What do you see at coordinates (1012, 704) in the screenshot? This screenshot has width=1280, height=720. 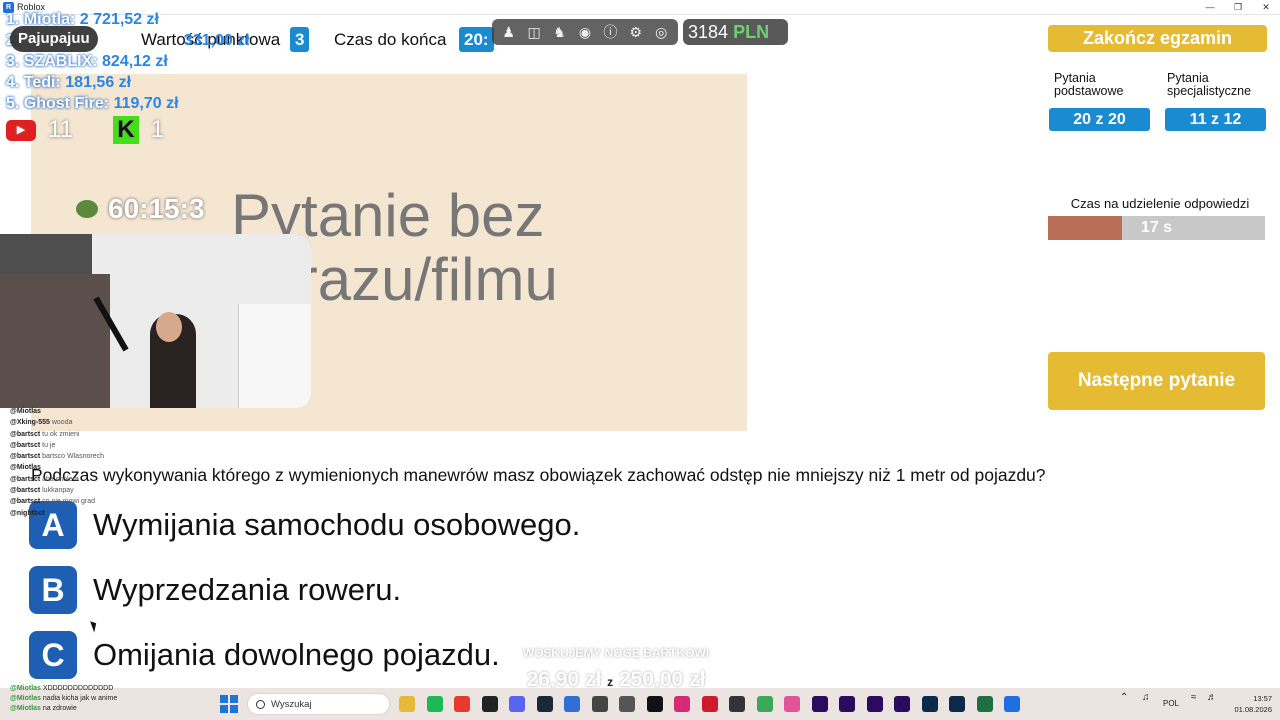 I see `roblox-icon` at bounding box center [1012, 704].